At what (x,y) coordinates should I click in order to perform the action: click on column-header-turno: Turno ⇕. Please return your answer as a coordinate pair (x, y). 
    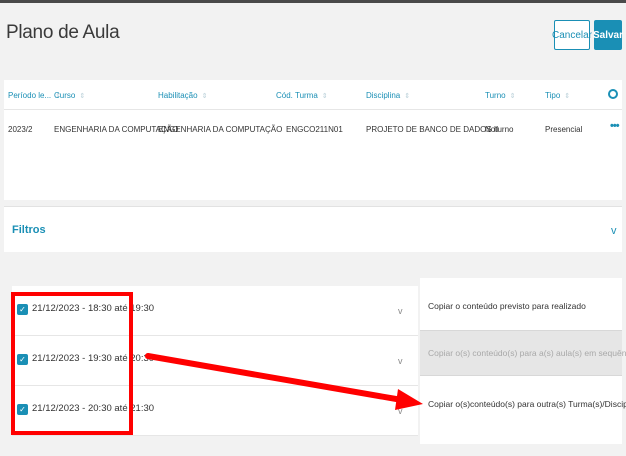
    Looking at the image, I should click on (500, 95).